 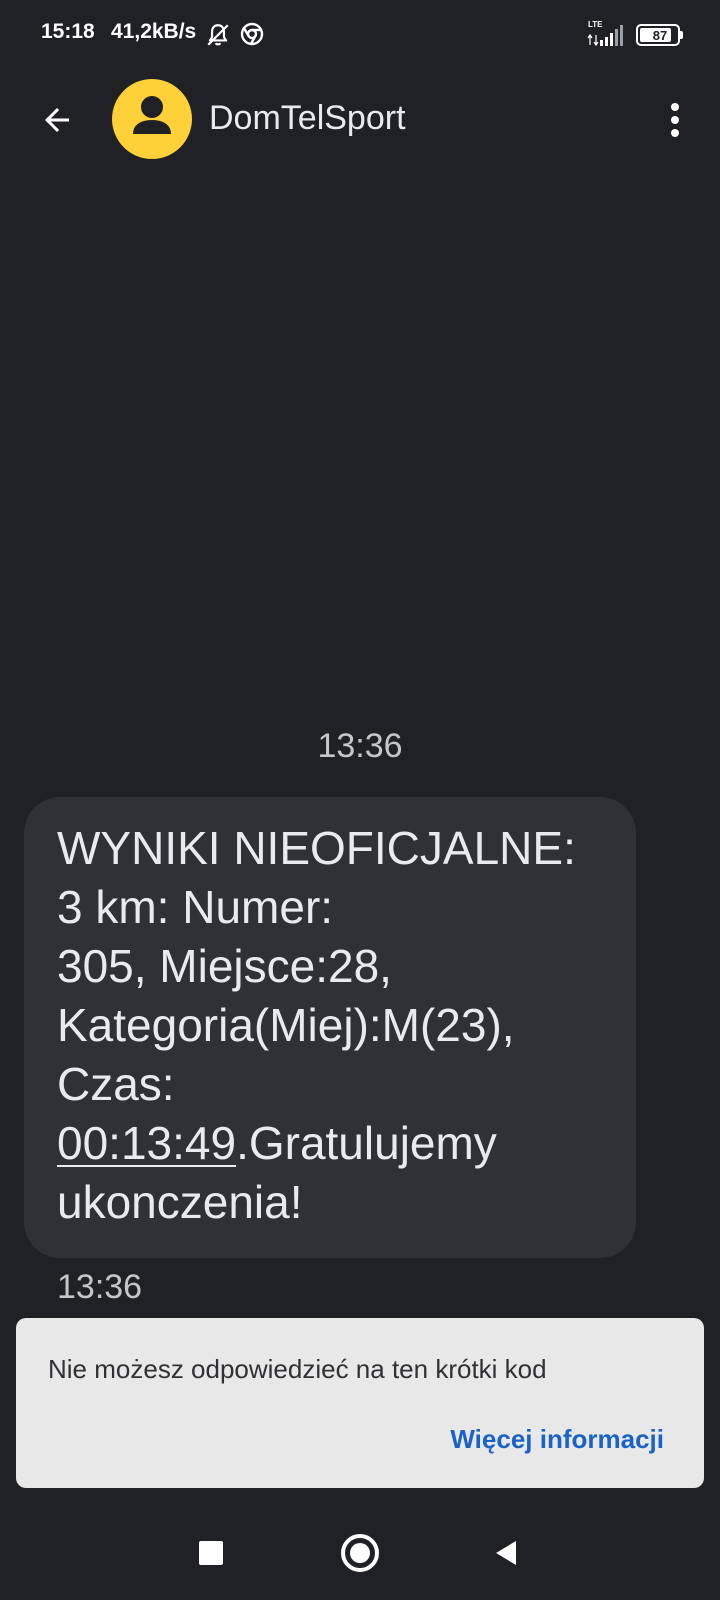 What do you see at coordinates (307, 118) in the screenshot?
I see `contact-name: DomTelSport` at bounding box center [307, 118].